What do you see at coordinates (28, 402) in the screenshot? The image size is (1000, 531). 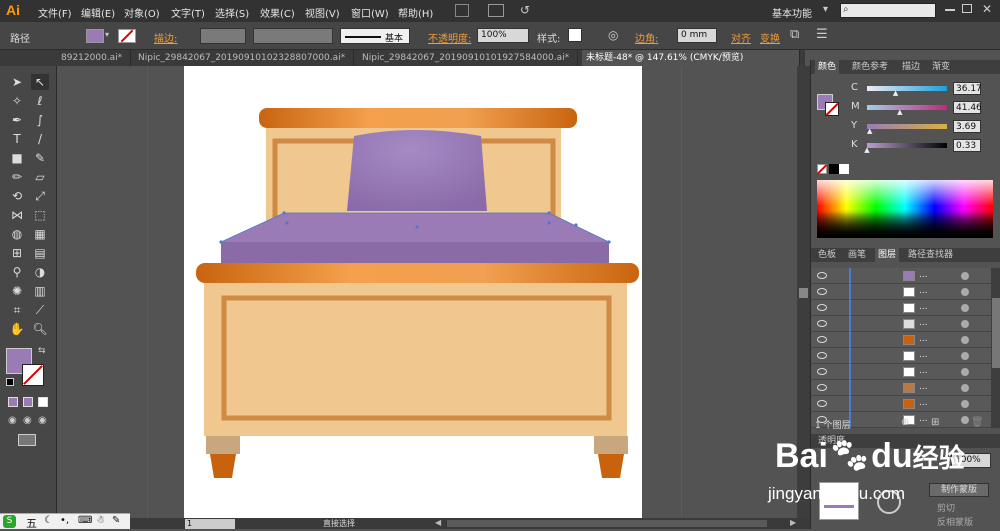 I see `gradient-mode-icon` at bounding box center [28, 402].